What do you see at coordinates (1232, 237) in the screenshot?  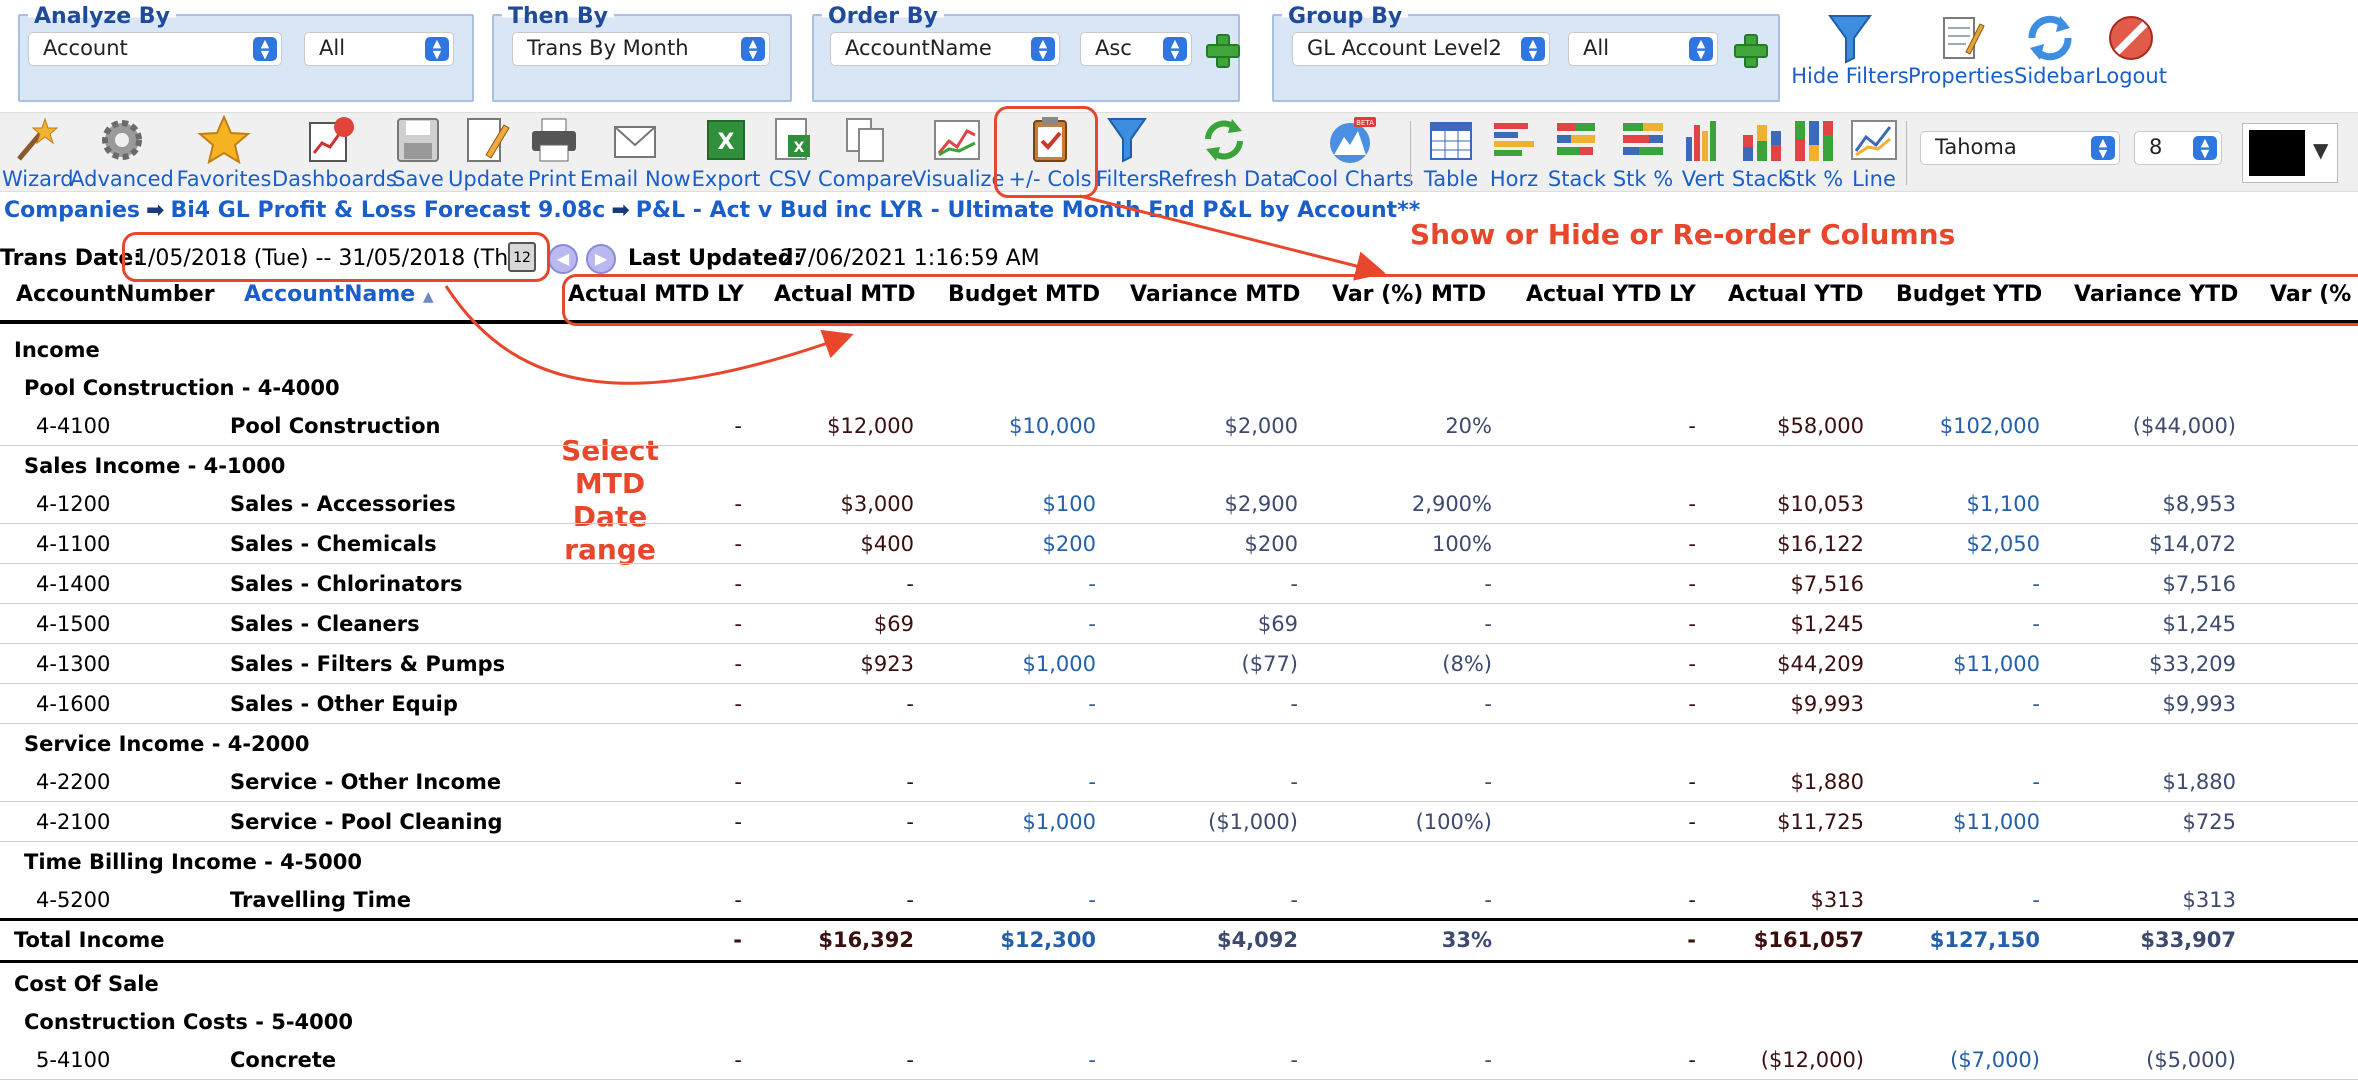 I see `annotation-arrow-columns` at bounding box center [1232, 237].